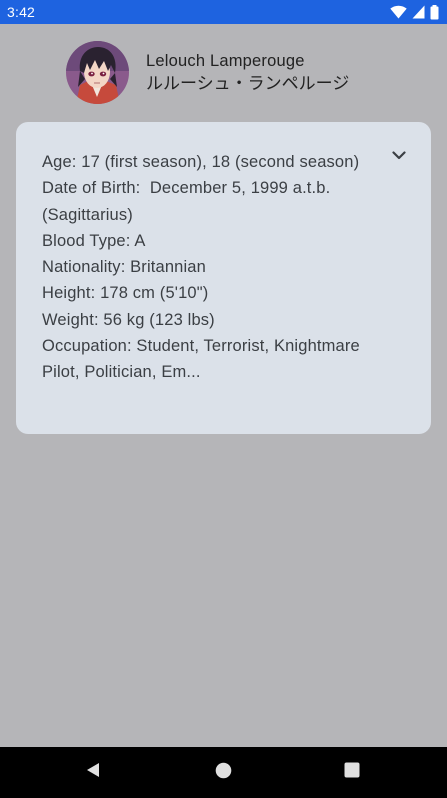  I want to click on detail-nationality: Nationality: Britannian, so click(124, 267).